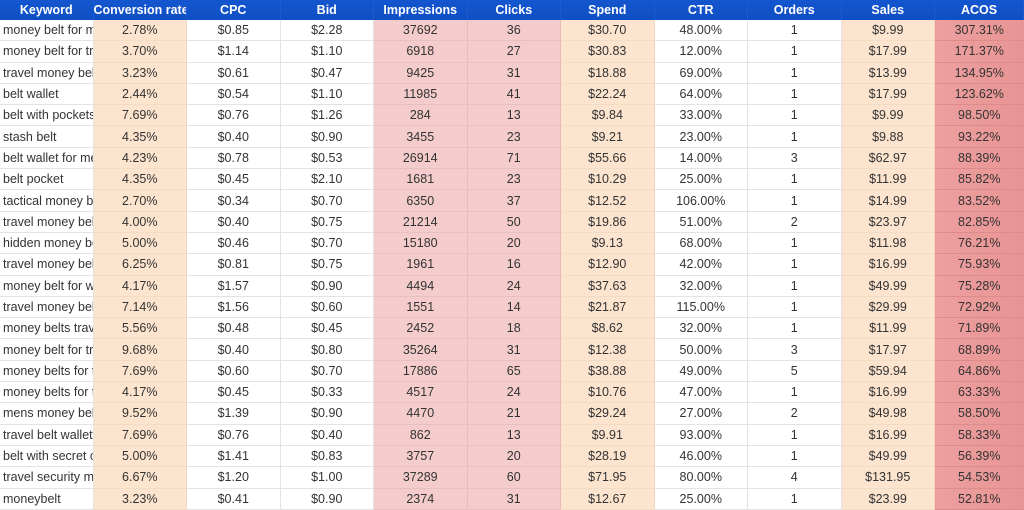  Describe the element at coordinates (607, 392) in the screenshot. I see `cell-spend: $10.76` at that location.